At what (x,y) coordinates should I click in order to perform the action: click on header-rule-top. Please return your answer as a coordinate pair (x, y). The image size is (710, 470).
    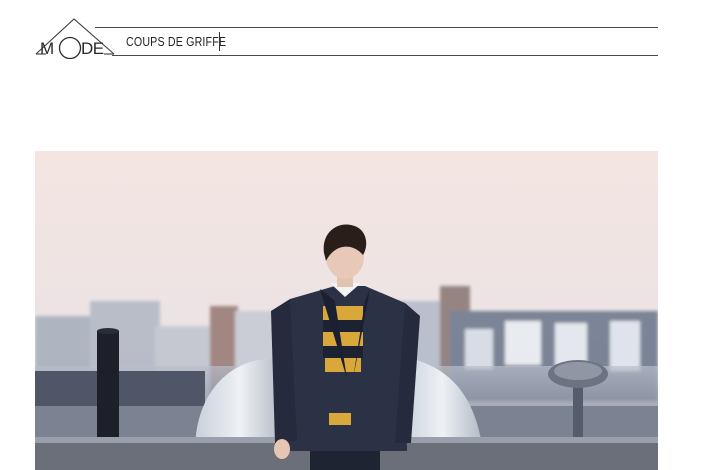
    Looking at the image, I should click on (376, 27).